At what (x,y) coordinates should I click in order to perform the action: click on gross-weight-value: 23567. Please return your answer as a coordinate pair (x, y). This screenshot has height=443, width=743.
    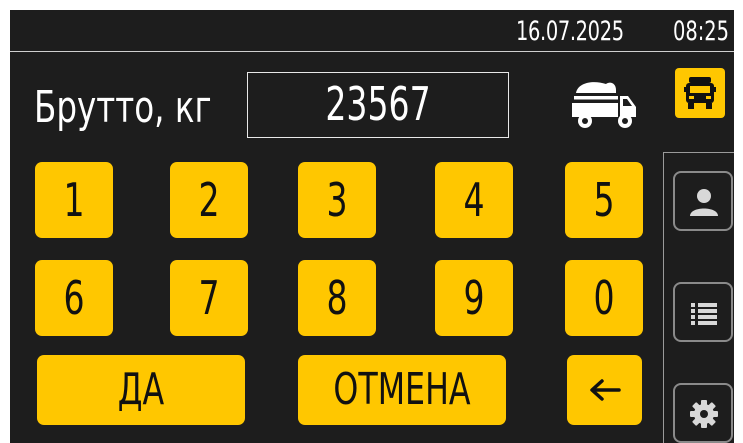
    Looking at the image, I should click on (378, 104).